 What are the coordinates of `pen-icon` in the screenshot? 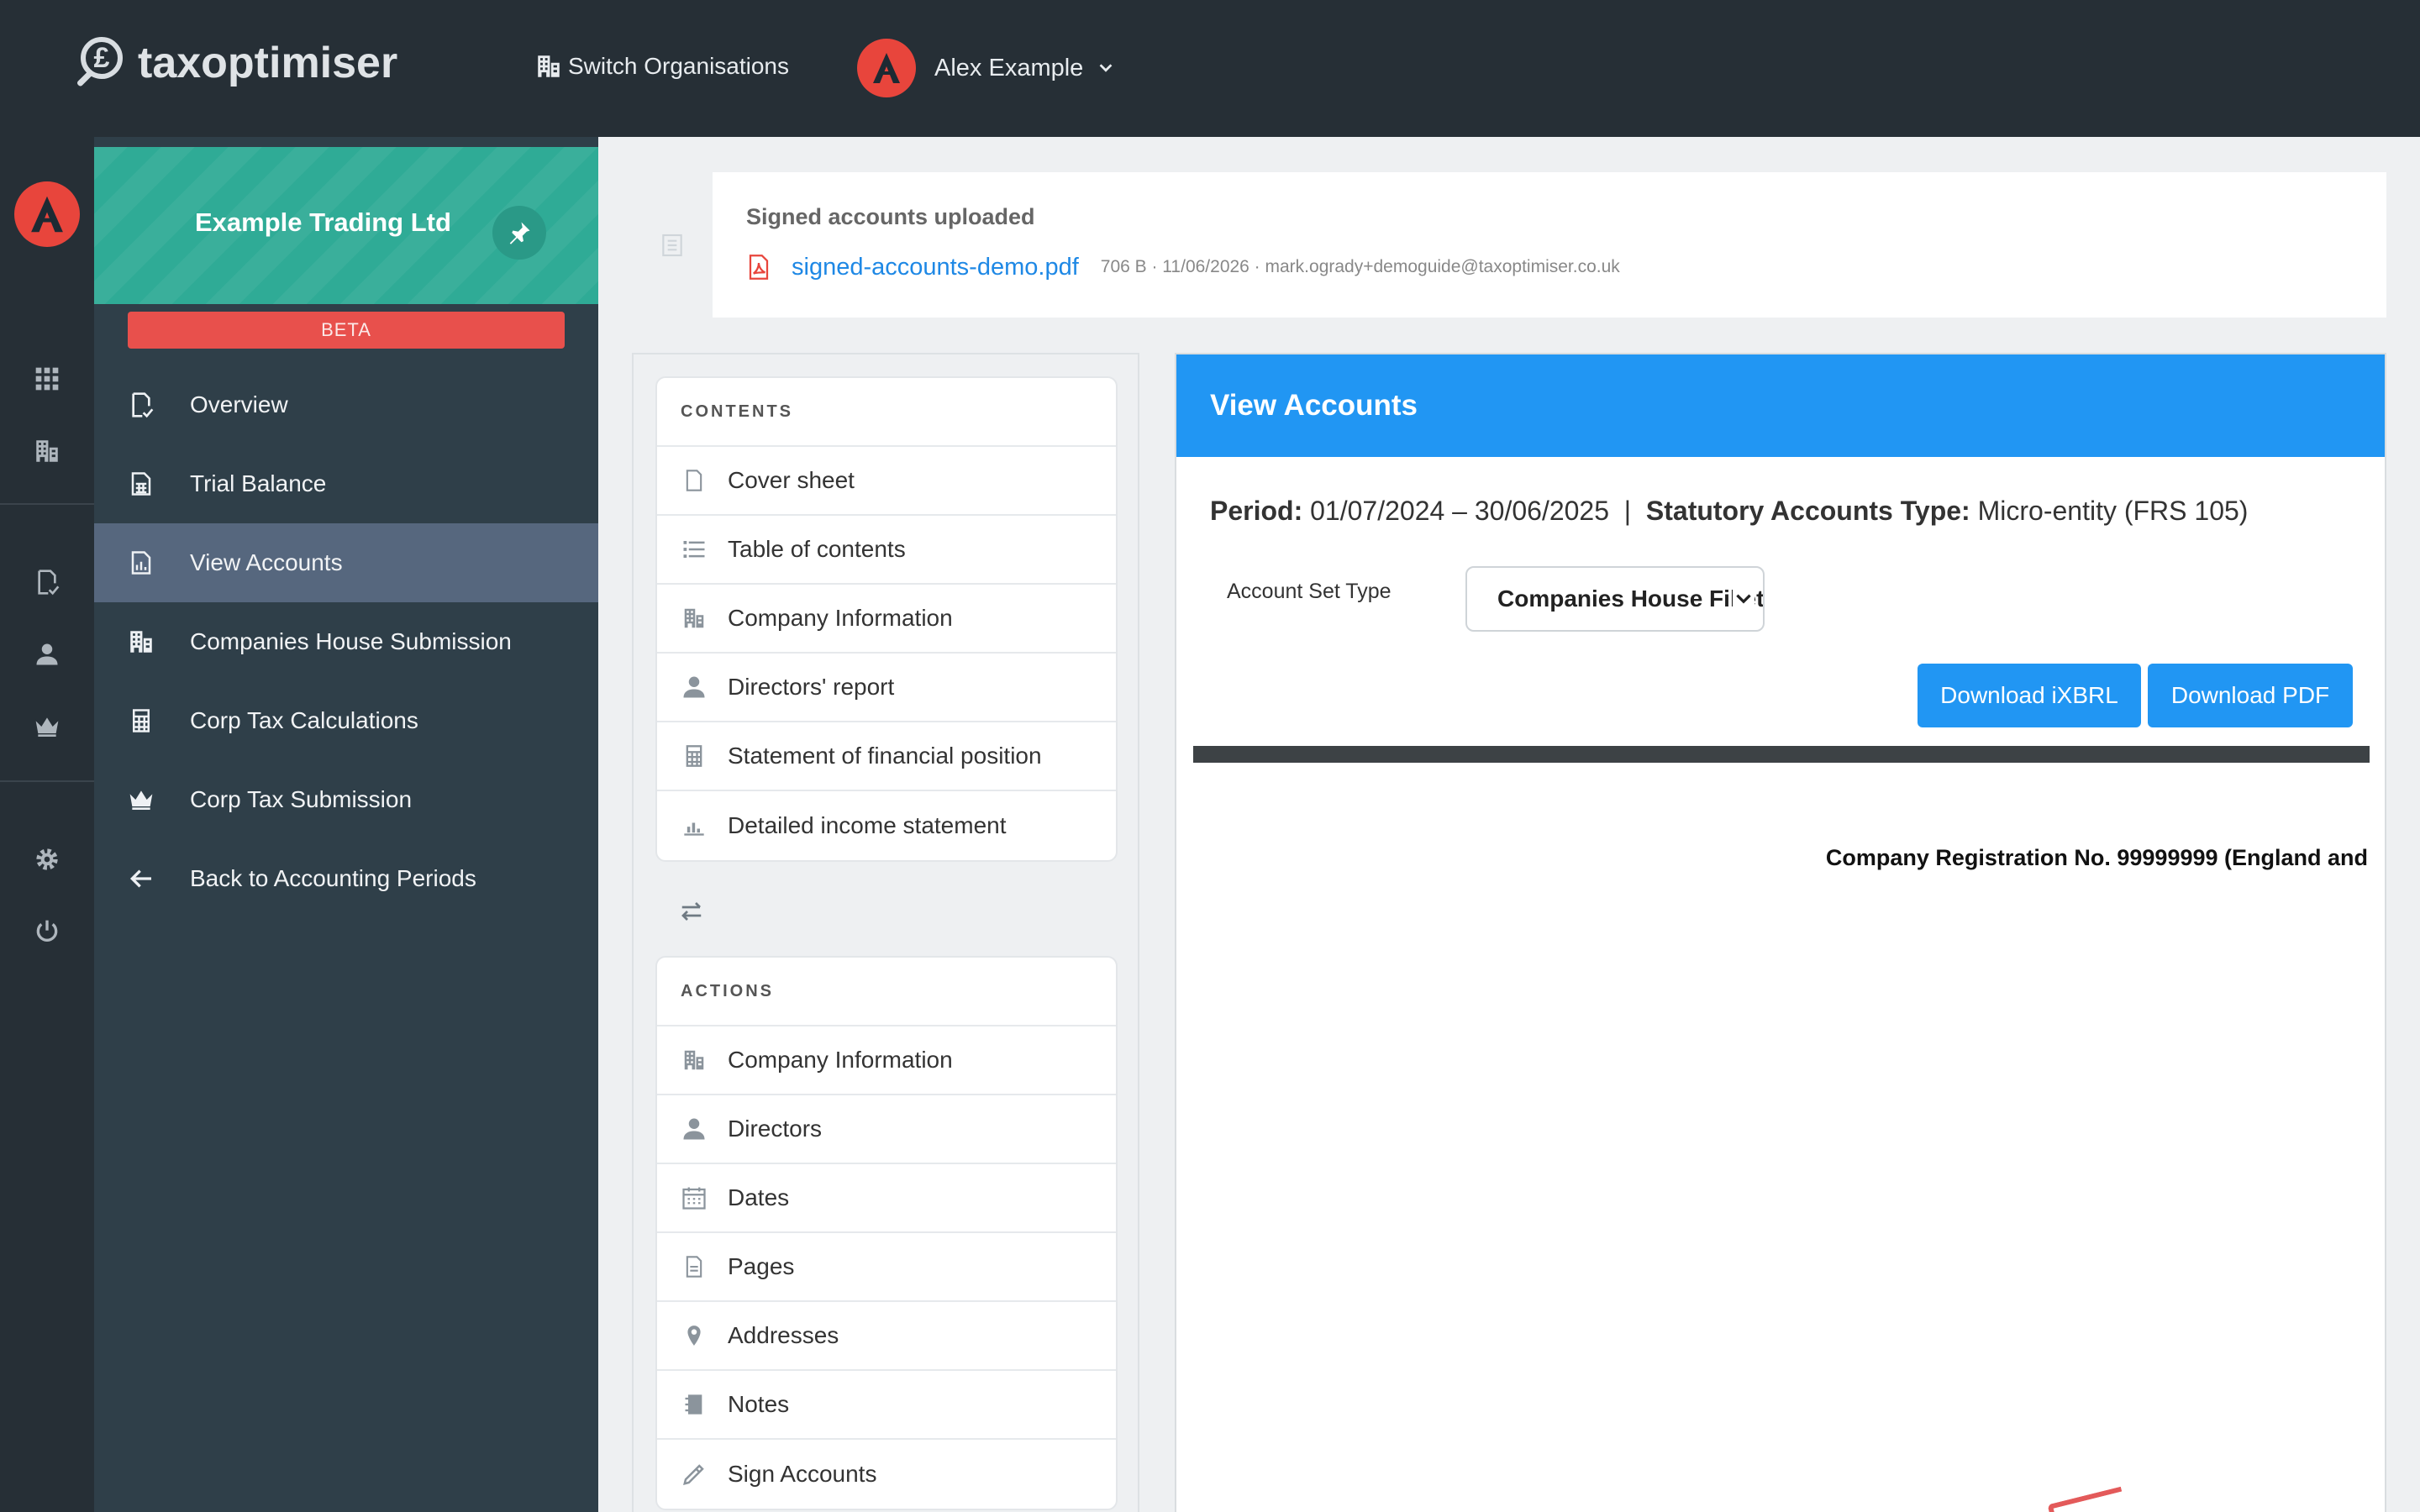 It's located at (694, 1474).